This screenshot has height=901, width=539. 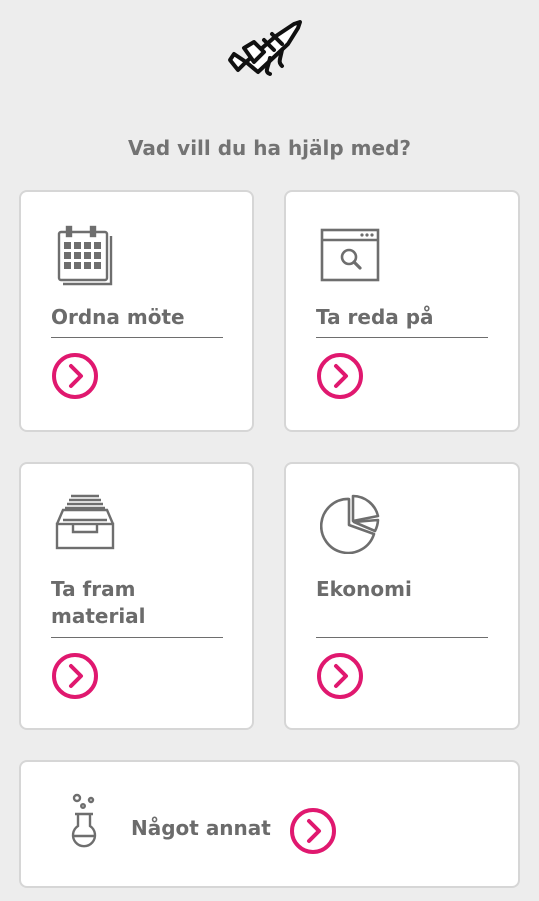 What do you see at coordinates (269, 148) in the screenshot?
I see `page-question: Vad vill du ha hjälp med?` at bounding box center [269, 148].